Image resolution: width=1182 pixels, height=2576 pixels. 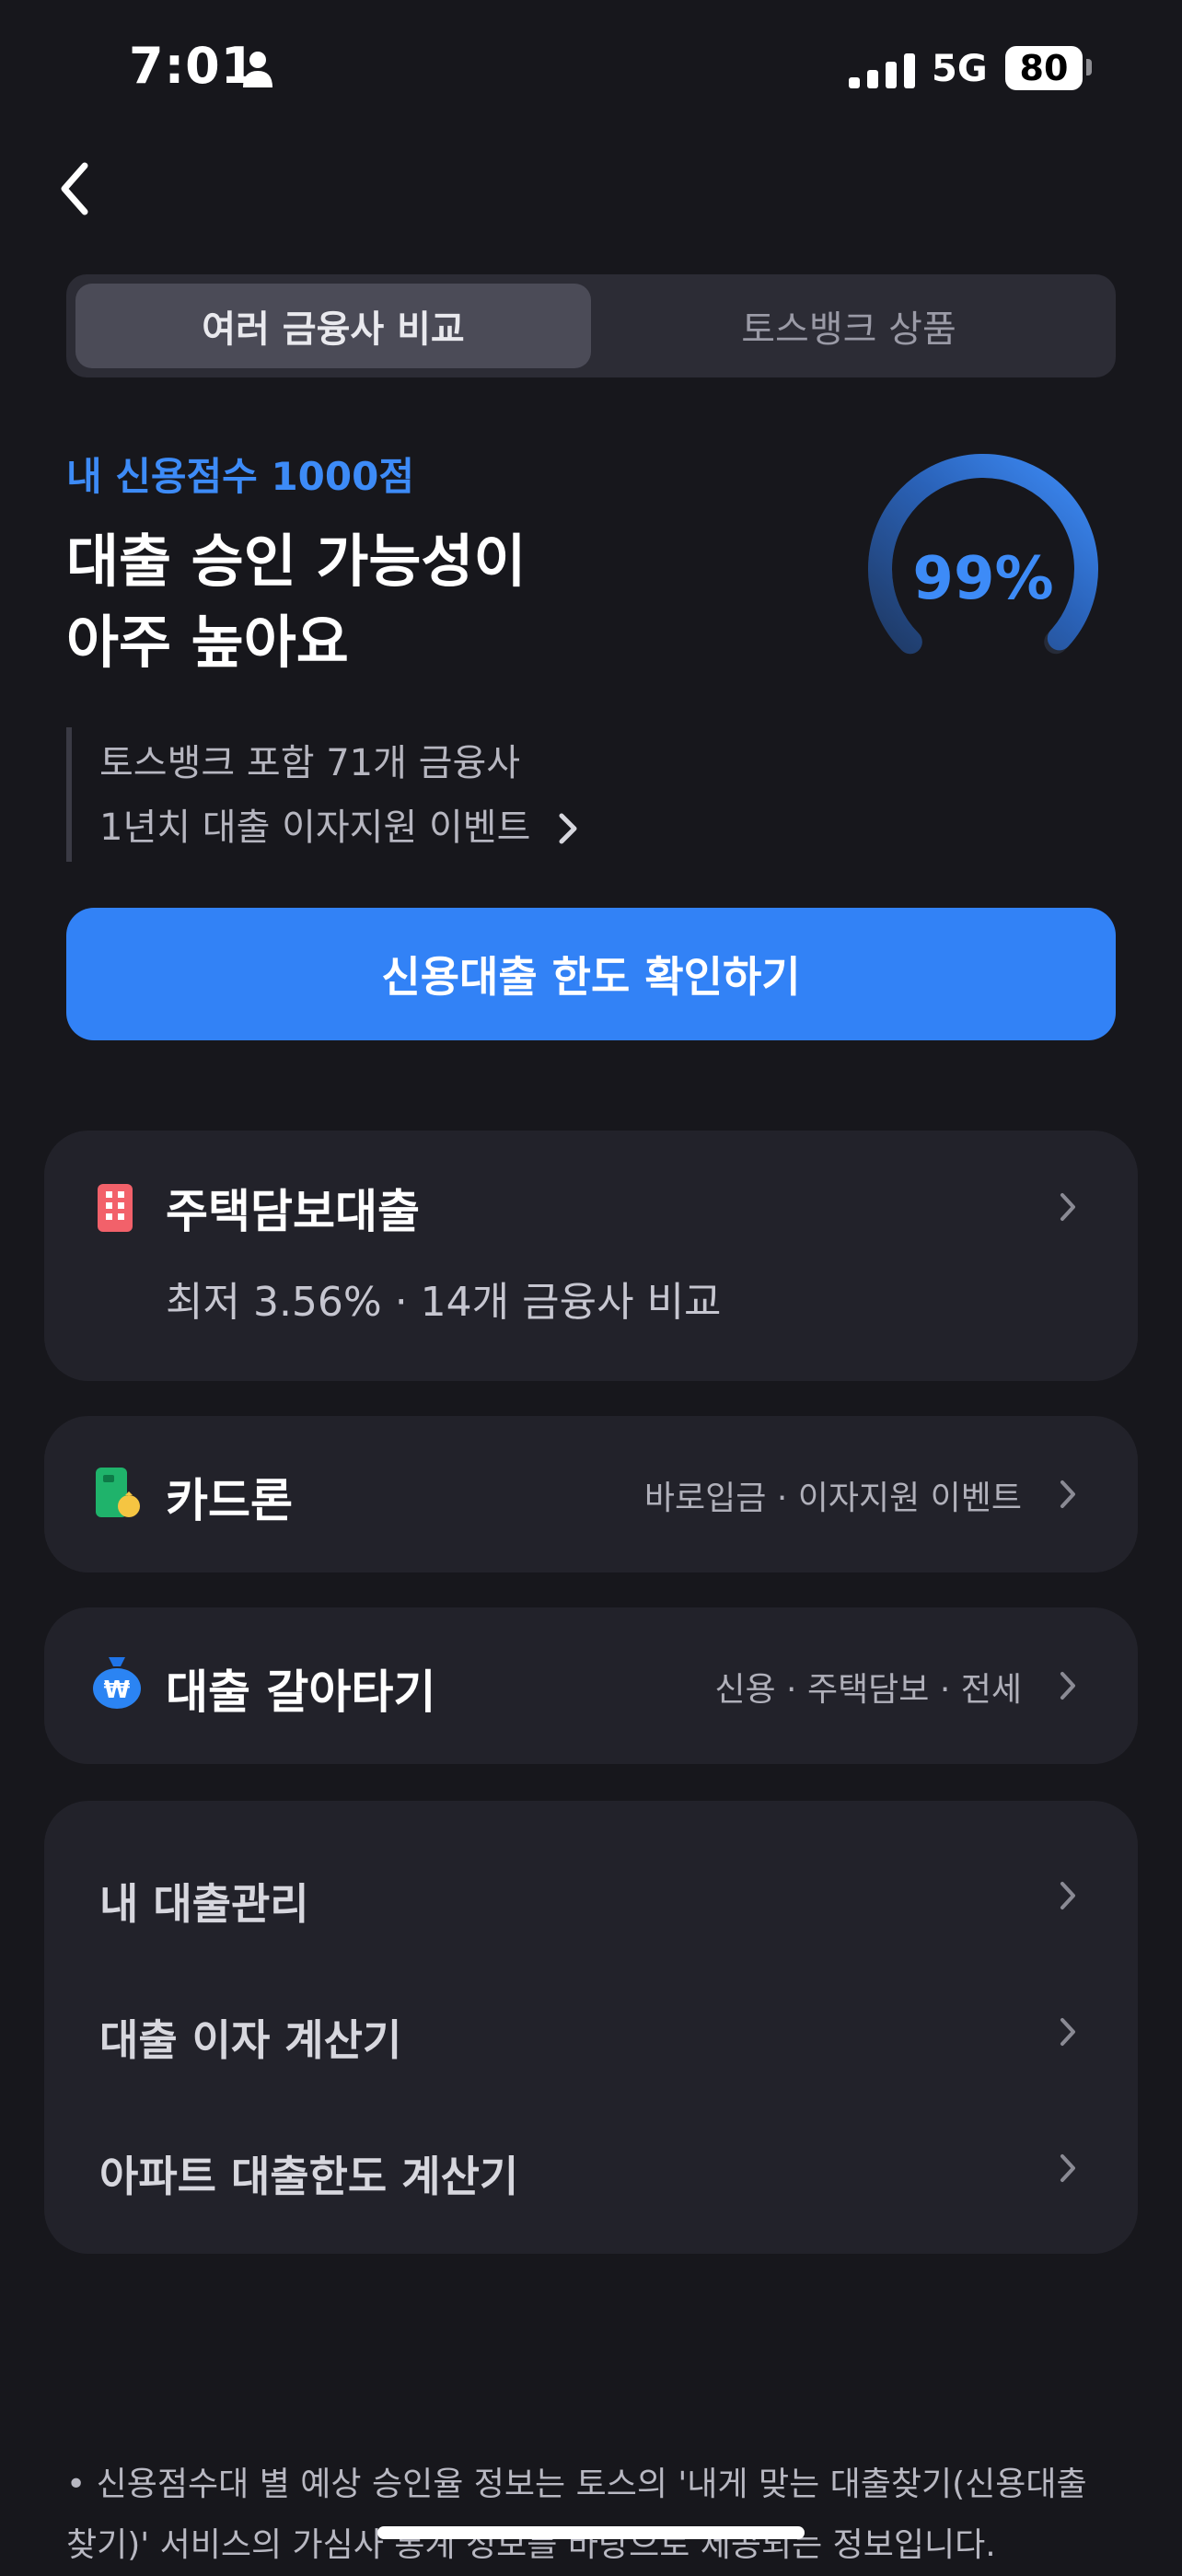 What do you see at coordinates (868, 1690) in the screenshot?
I see `refinance-tags: 신용 · 주택담보 · 전세` at bounding box center [868, 1690].